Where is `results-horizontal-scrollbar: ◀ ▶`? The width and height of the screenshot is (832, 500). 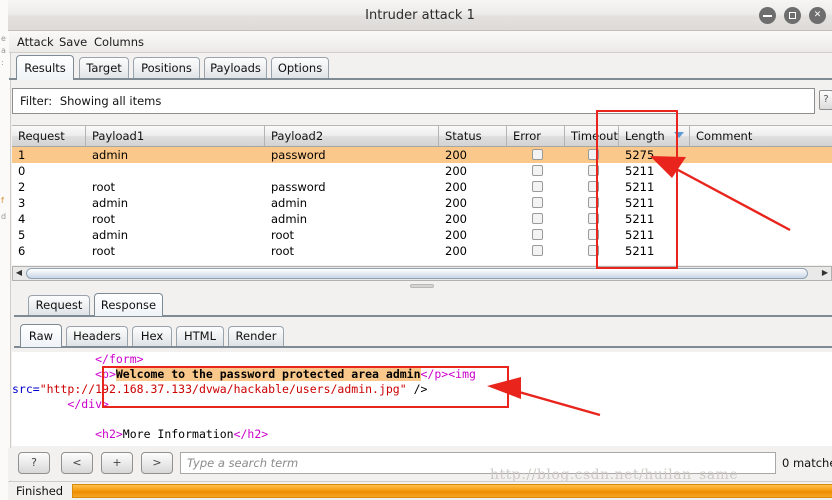
results-horizontal-scrollbar: ◀ ▶ is located at coordinates (422, 273).